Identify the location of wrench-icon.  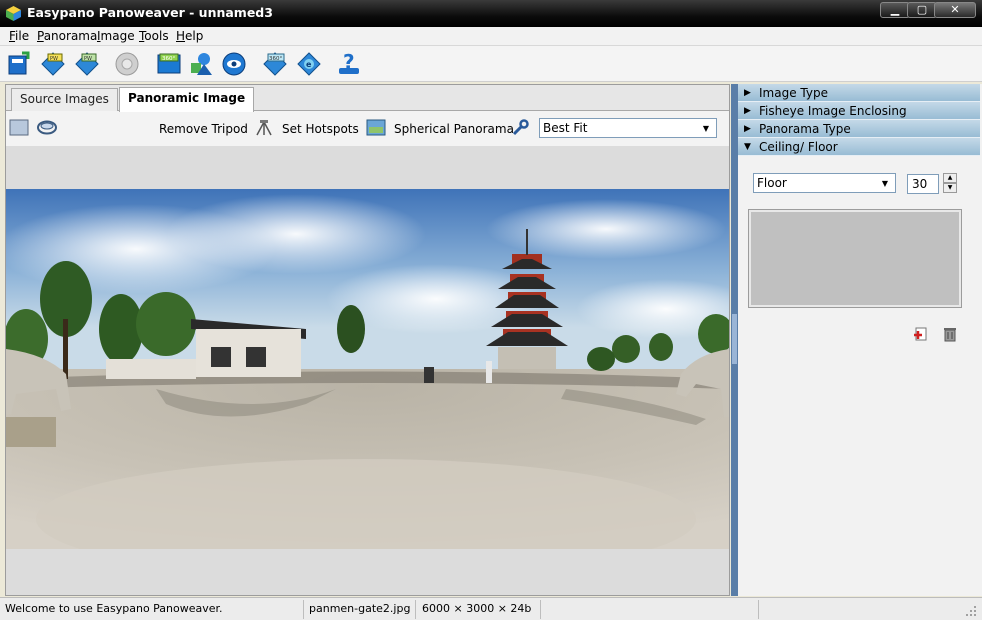
(520, 127).